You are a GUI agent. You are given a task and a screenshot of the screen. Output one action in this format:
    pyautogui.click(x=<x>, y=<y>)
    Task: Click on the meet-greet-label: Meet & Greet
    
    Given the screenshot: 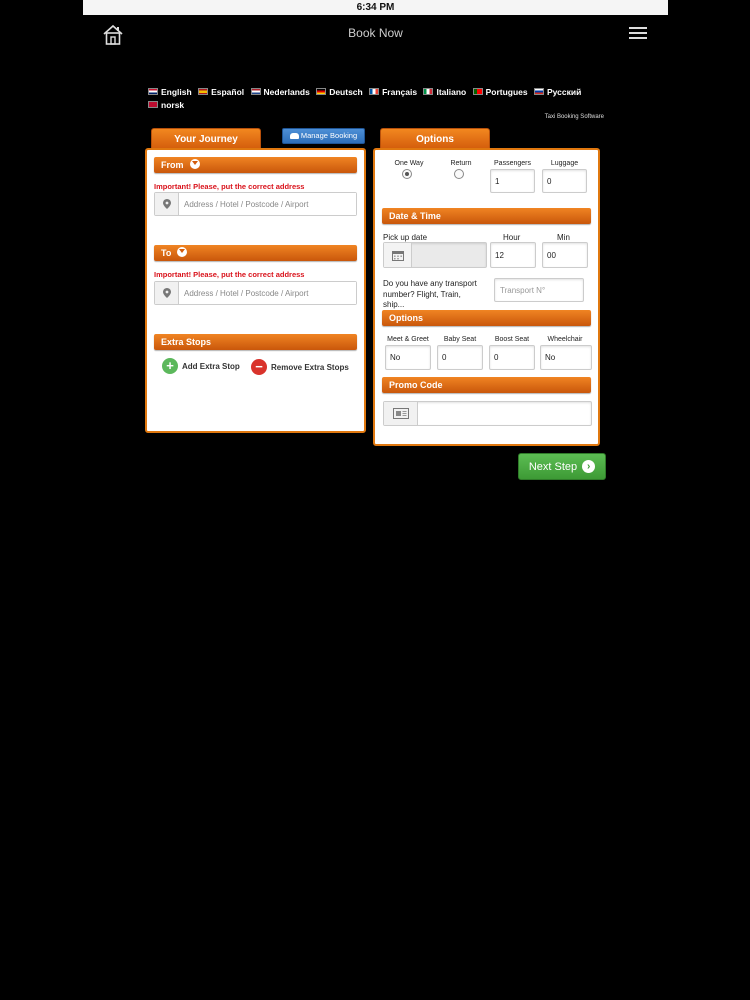 What is the action you would take?
    pyautogui.click(x=408, y=339)
    